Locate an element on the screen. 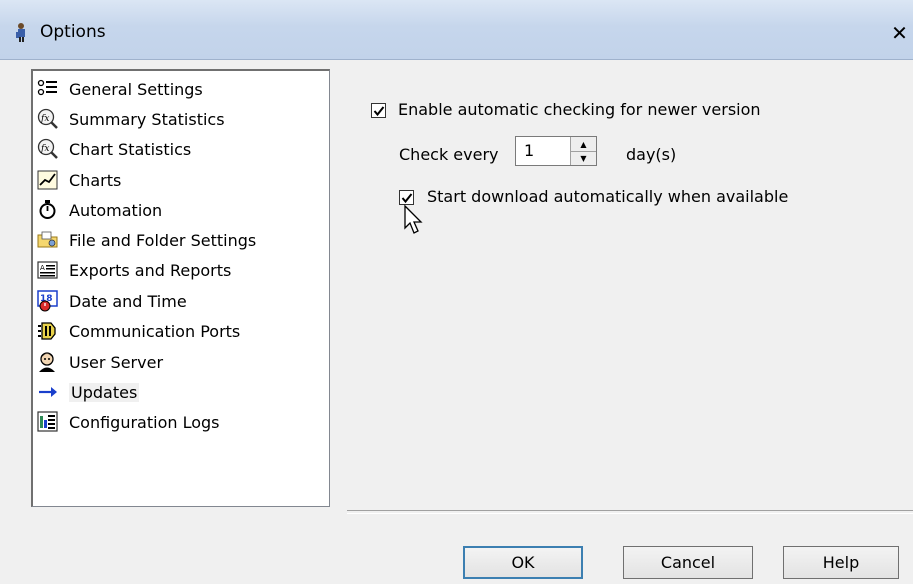 Image resolution: width=913 pixels, height=584 pixels. nav-item-label: Updates is located at coordinates (104, 392).